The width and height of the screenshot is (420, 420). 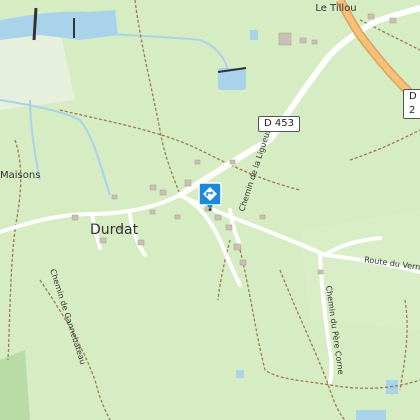 What do you see at coordinates (335, 8) in the screenshot?
I see `place-label-le-tillou: Le Tillou` at bounding box center [335, 8].